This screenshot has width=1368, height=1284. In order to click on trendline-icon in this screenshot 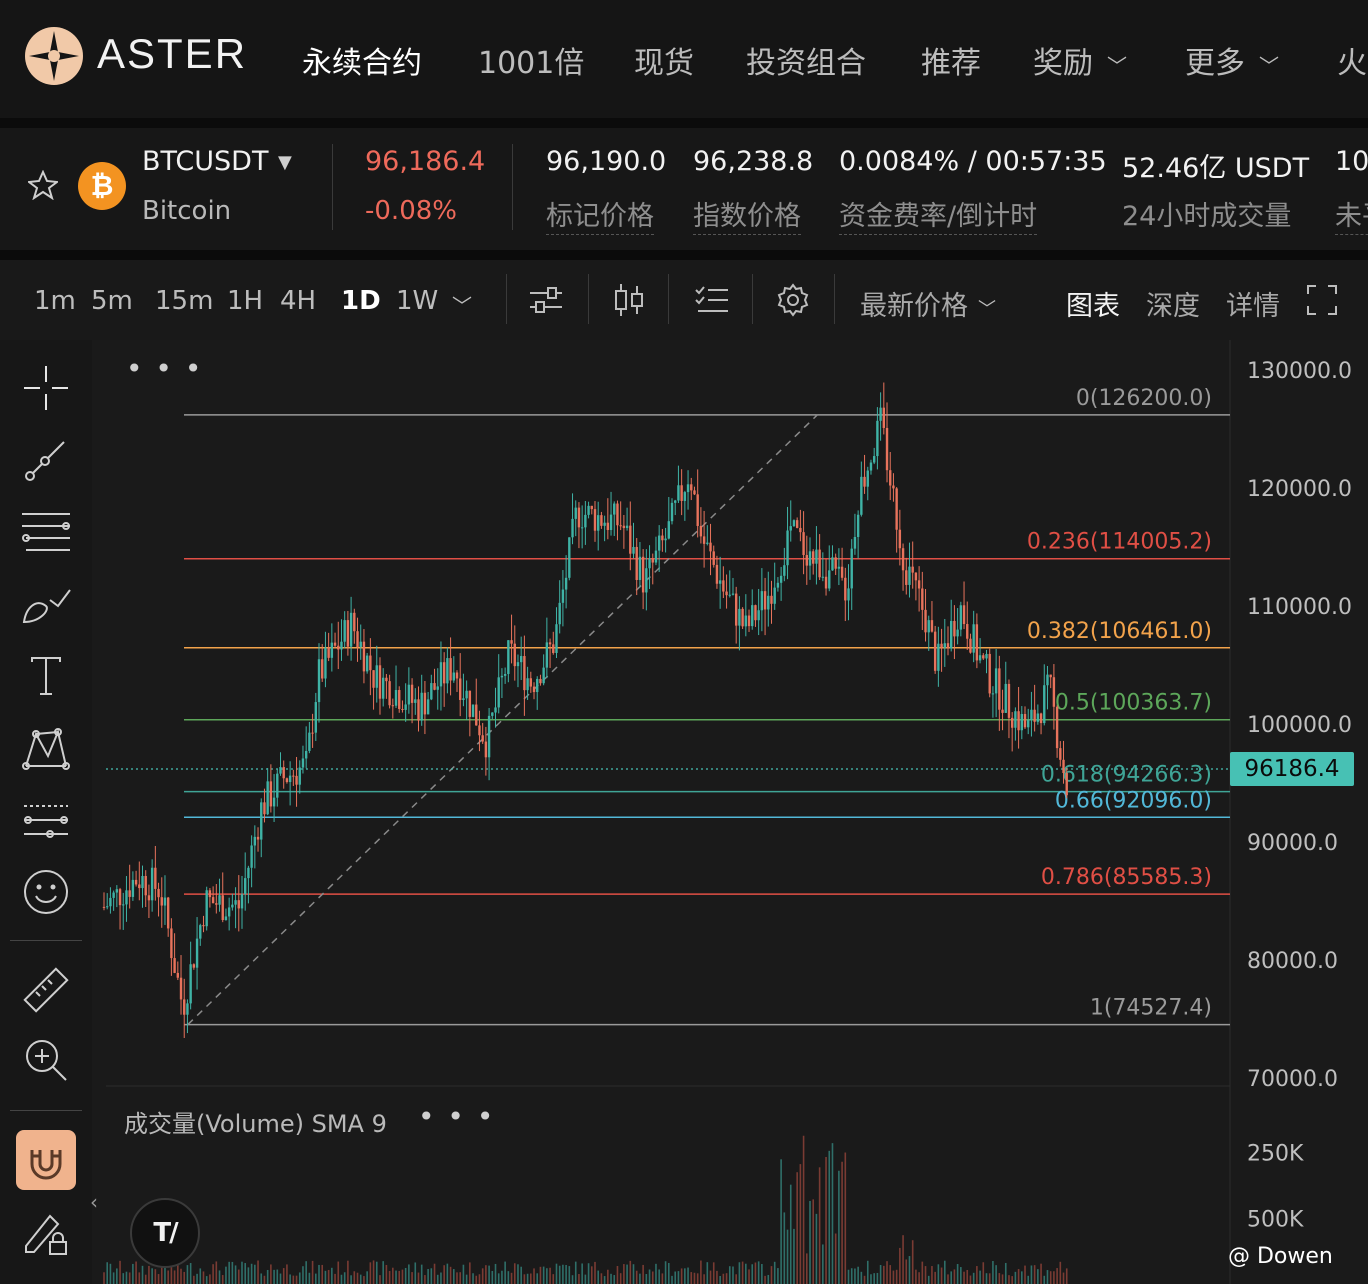, I will do `click(46, 460)`.